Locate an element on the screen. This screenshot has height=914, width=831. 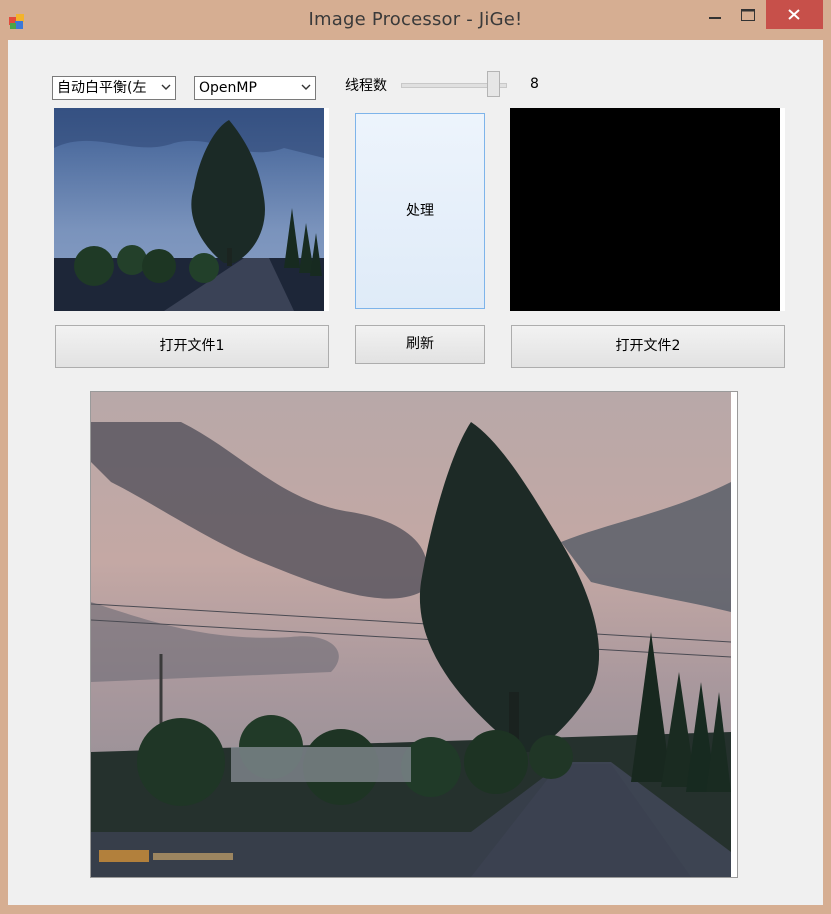
process-button-label: 处理 is located at coordinates (420, 211).